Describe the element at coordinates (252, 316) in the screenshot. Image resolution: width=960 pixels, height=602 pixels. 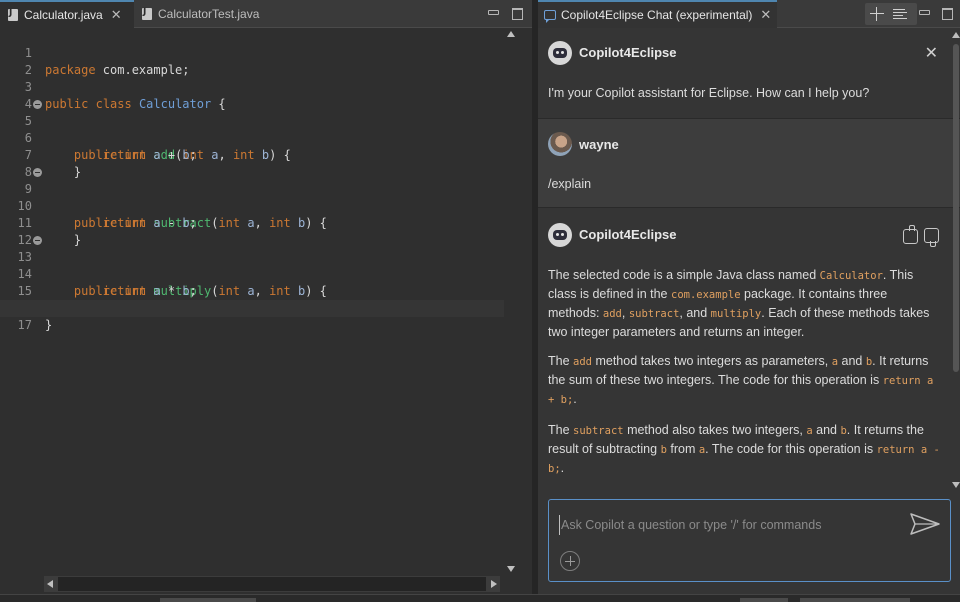
I see `current-code-line: 17` at that location.